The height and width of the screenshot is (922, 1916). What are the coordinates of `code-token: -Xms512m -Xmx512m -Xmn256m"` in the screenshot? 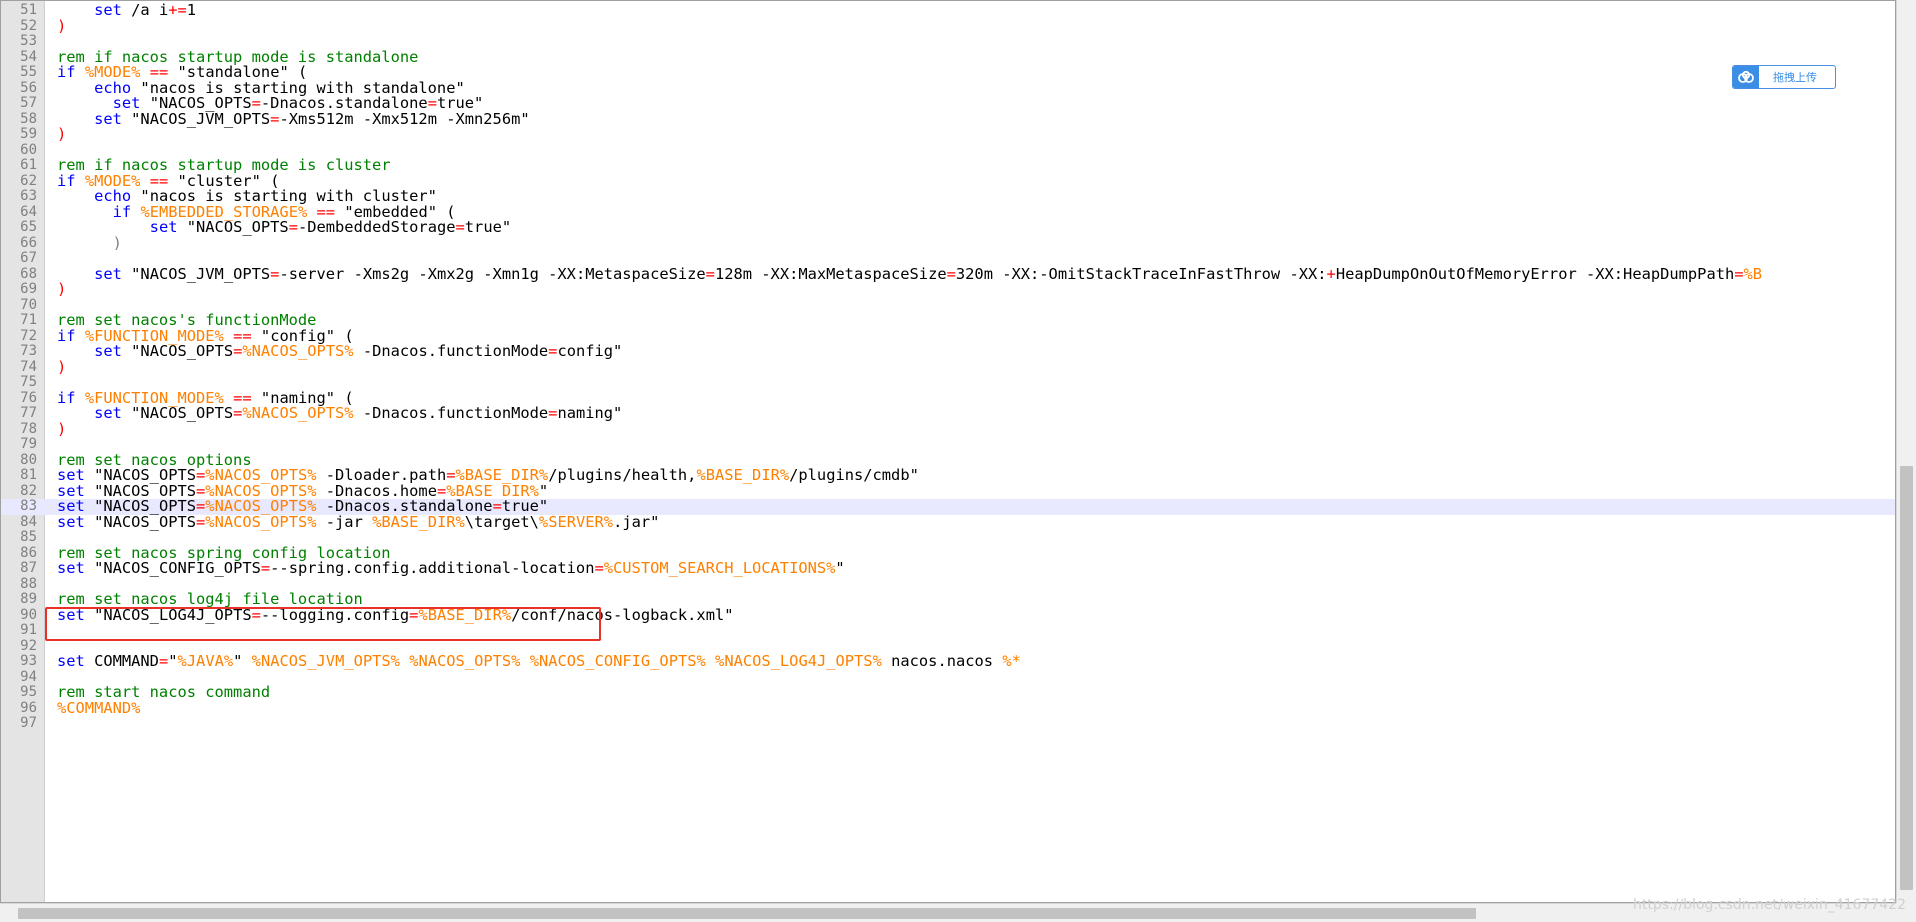 It's located at (404, 118).